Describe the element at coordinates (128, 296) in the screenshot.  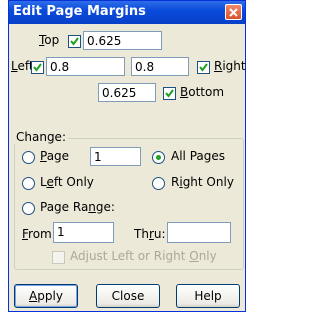
I see `close-dialog-button: Close` at that location.